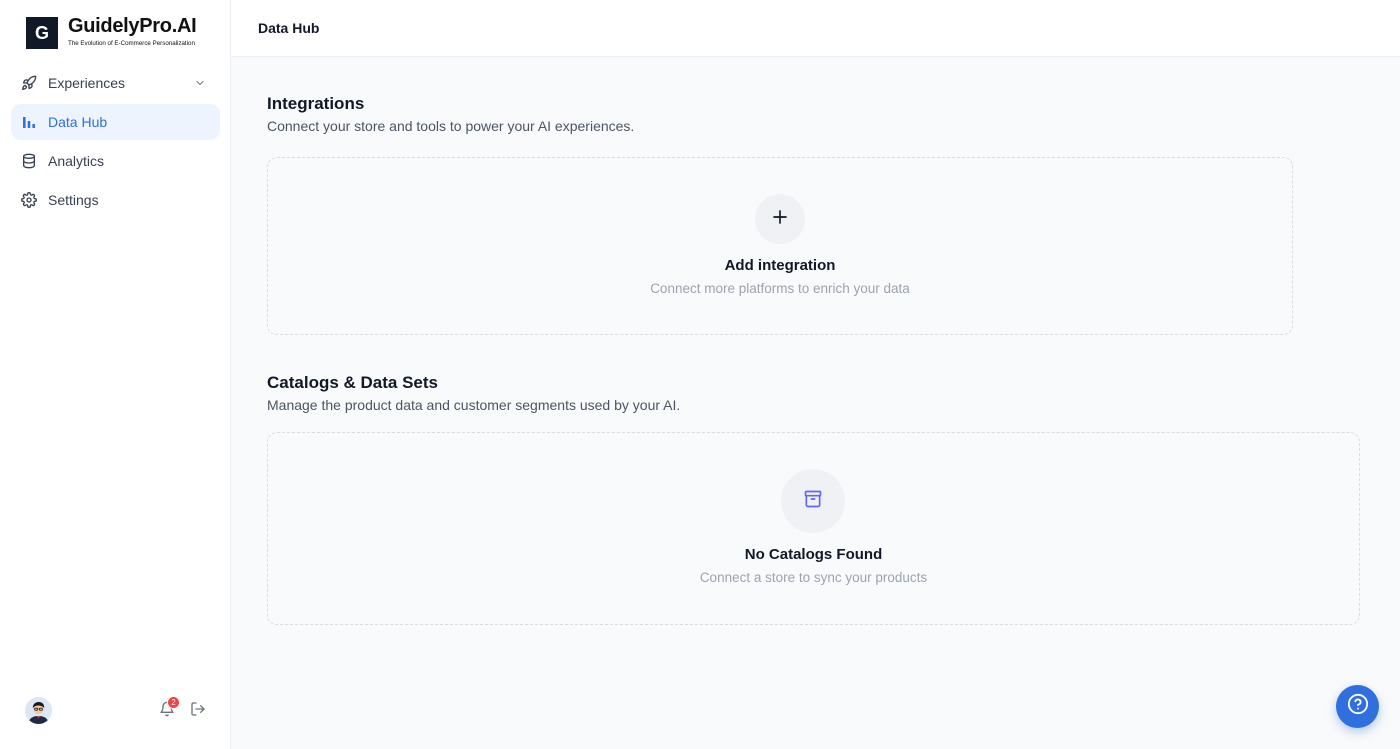 Image resolution: width=1400 pixels, height=749 pixels. Describe the element at coordinates (200, 83) in the screenshot. I see `chevron-down-icon` at that location.